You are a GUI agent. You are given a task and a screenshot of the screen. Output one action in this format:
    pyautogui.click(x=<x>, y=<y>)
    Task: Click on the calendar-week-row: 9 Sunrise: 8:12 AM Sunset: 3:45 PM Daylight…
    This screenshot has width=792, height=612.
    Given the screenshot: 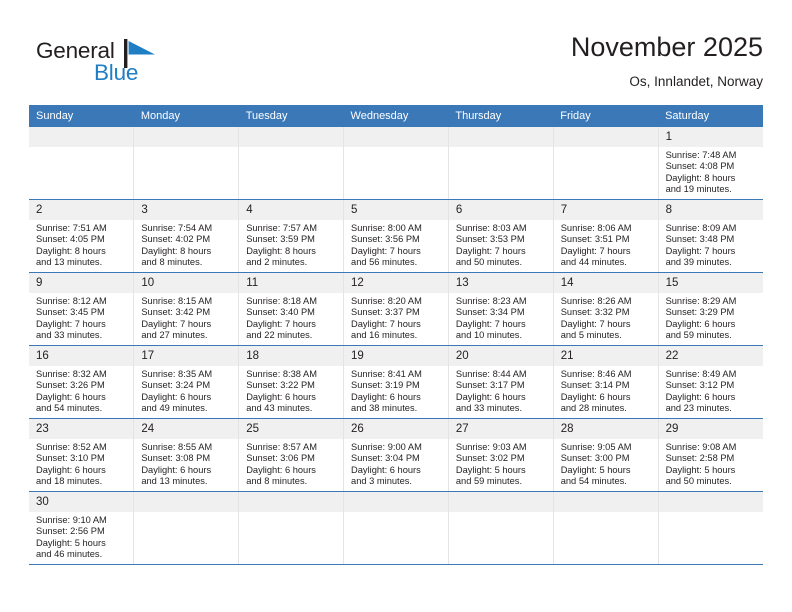 What is the action you would take?
    pyautogui.click(x=396, y=309)
    